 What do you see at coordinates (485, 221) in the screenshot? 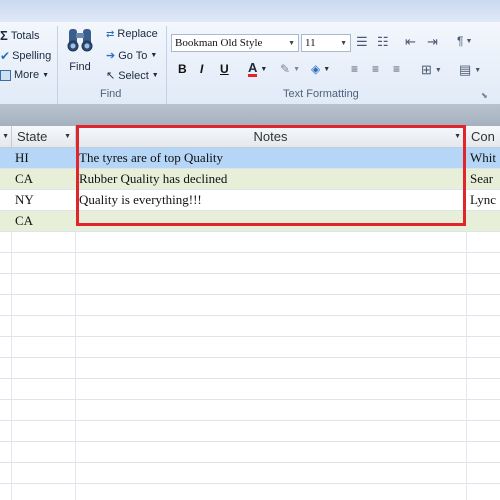
I see `cell-next` at bounding box center [485, 221].